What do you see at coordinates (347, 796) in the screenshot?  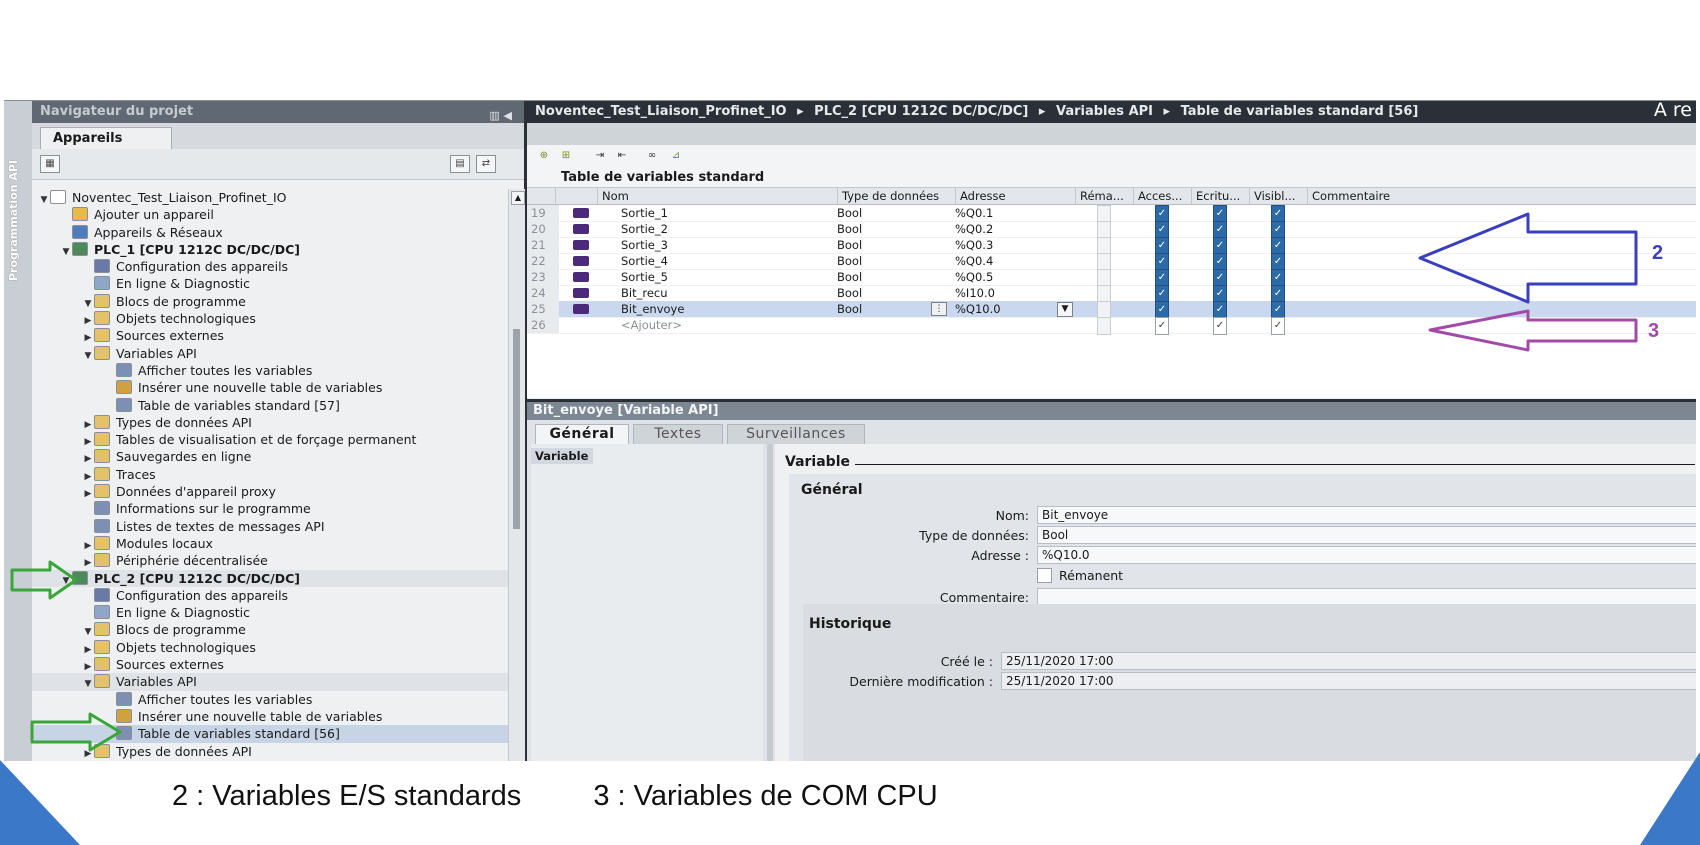 I see `caption-item-2: 2 : Variables E/S standards` at bounding box center [347, 796].